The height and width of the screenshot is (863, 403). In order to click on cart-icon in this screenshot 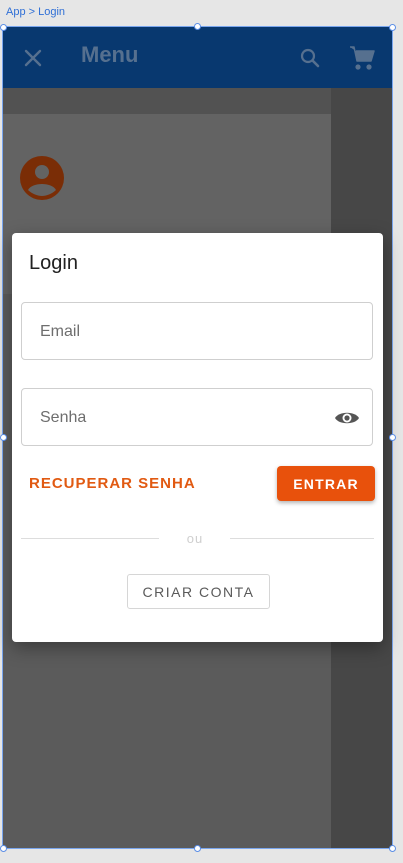, I will do `click(362, 58)`.